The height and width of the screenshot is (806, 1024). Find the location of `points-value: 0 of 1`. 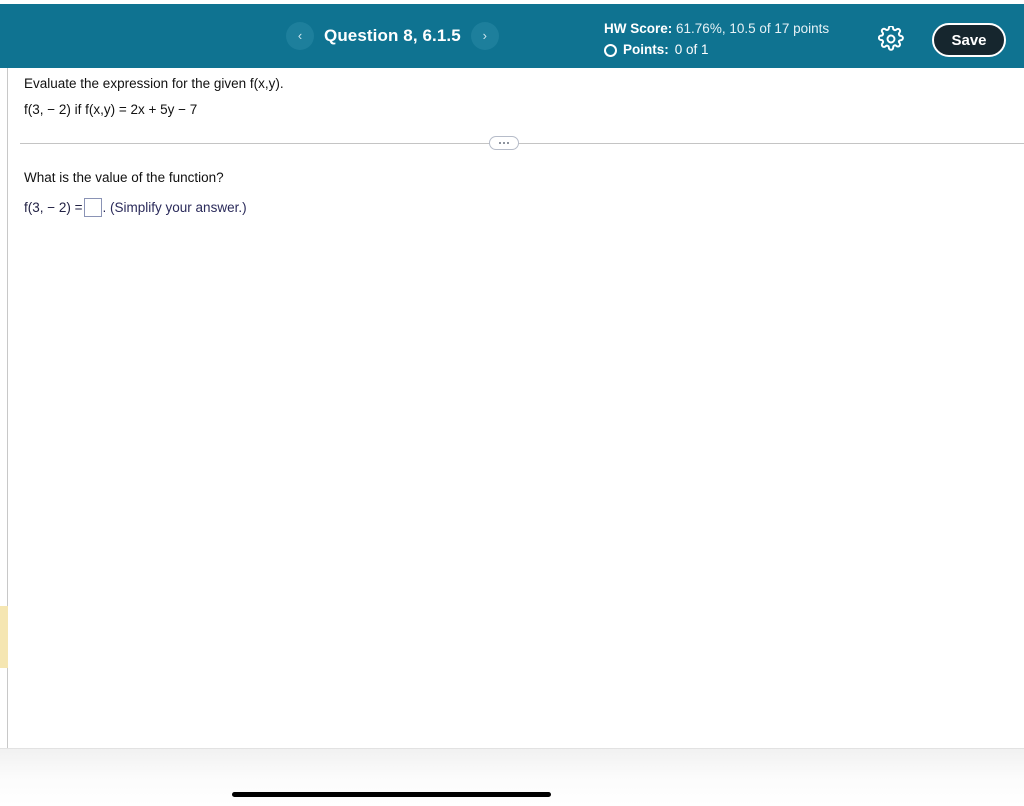

points-value: 0 of 1 is located at coordinates (691, 49).